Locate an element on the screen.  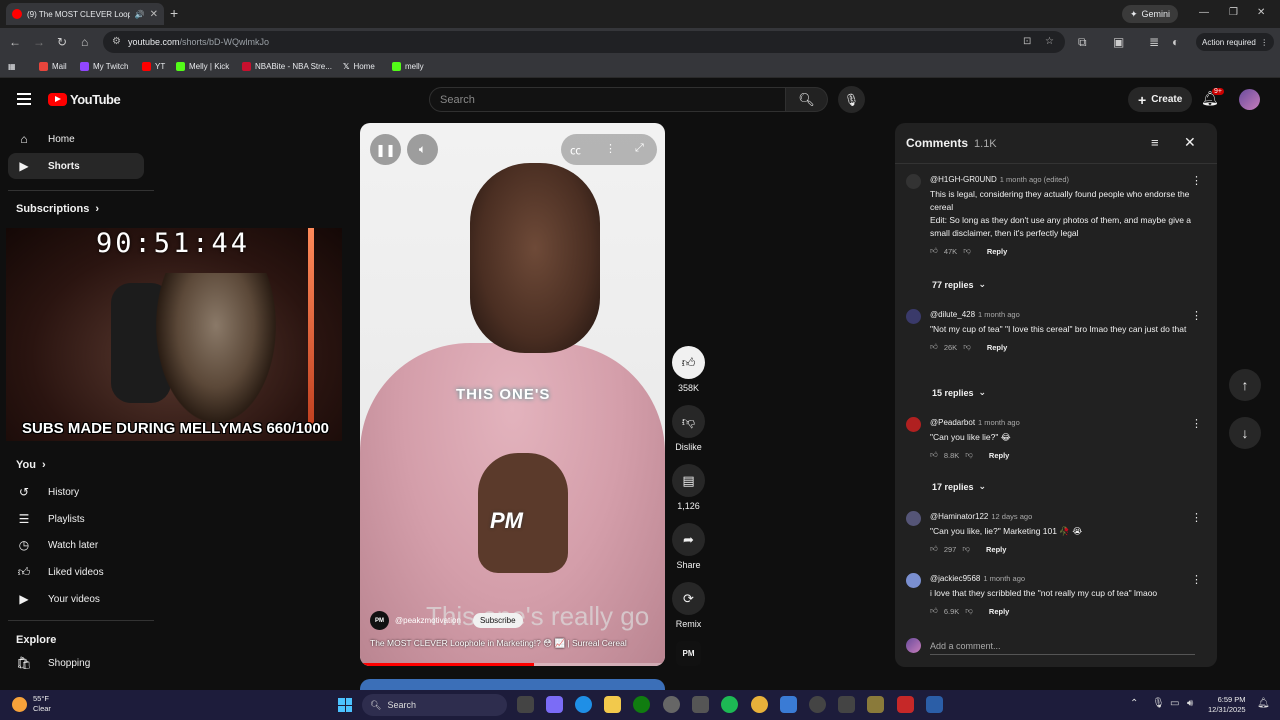
media-player-icon is located at coordinates (817, 704).